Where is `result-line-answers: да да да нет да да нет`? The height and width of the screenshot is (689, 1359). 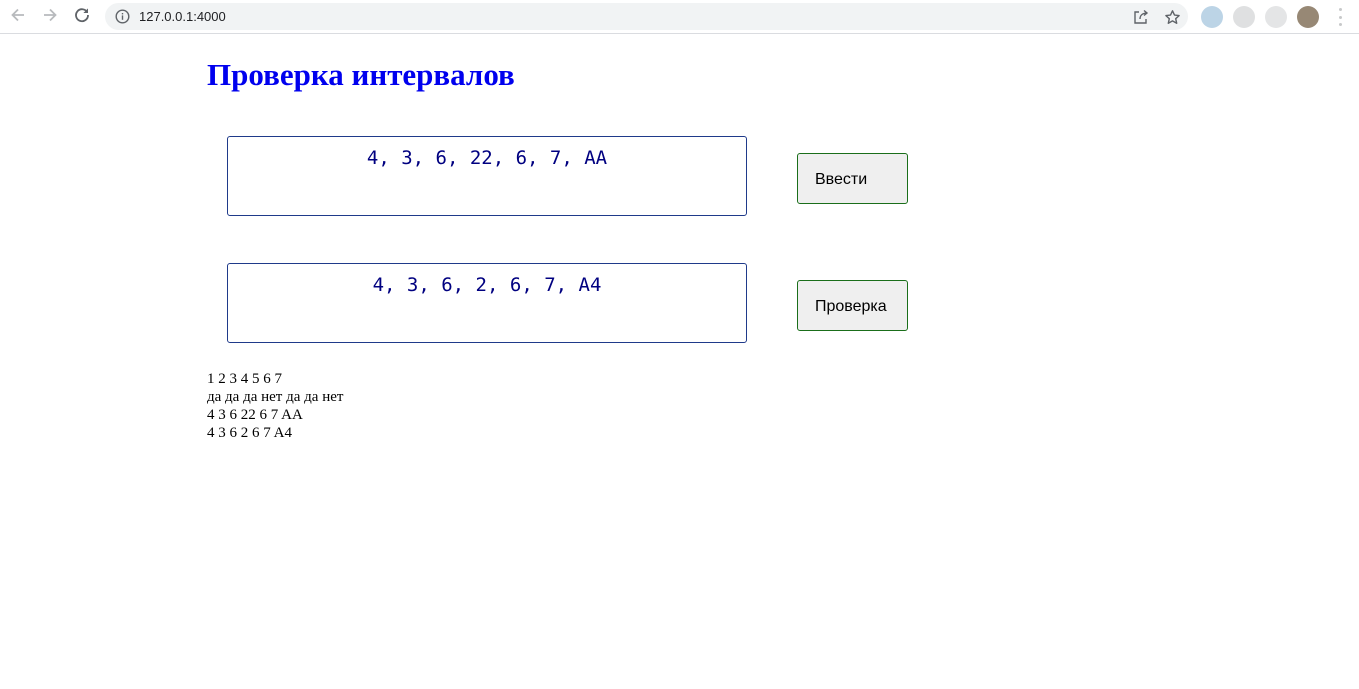 result-line-answers: да да да нет да да нет is located at coordinates (275, 397).